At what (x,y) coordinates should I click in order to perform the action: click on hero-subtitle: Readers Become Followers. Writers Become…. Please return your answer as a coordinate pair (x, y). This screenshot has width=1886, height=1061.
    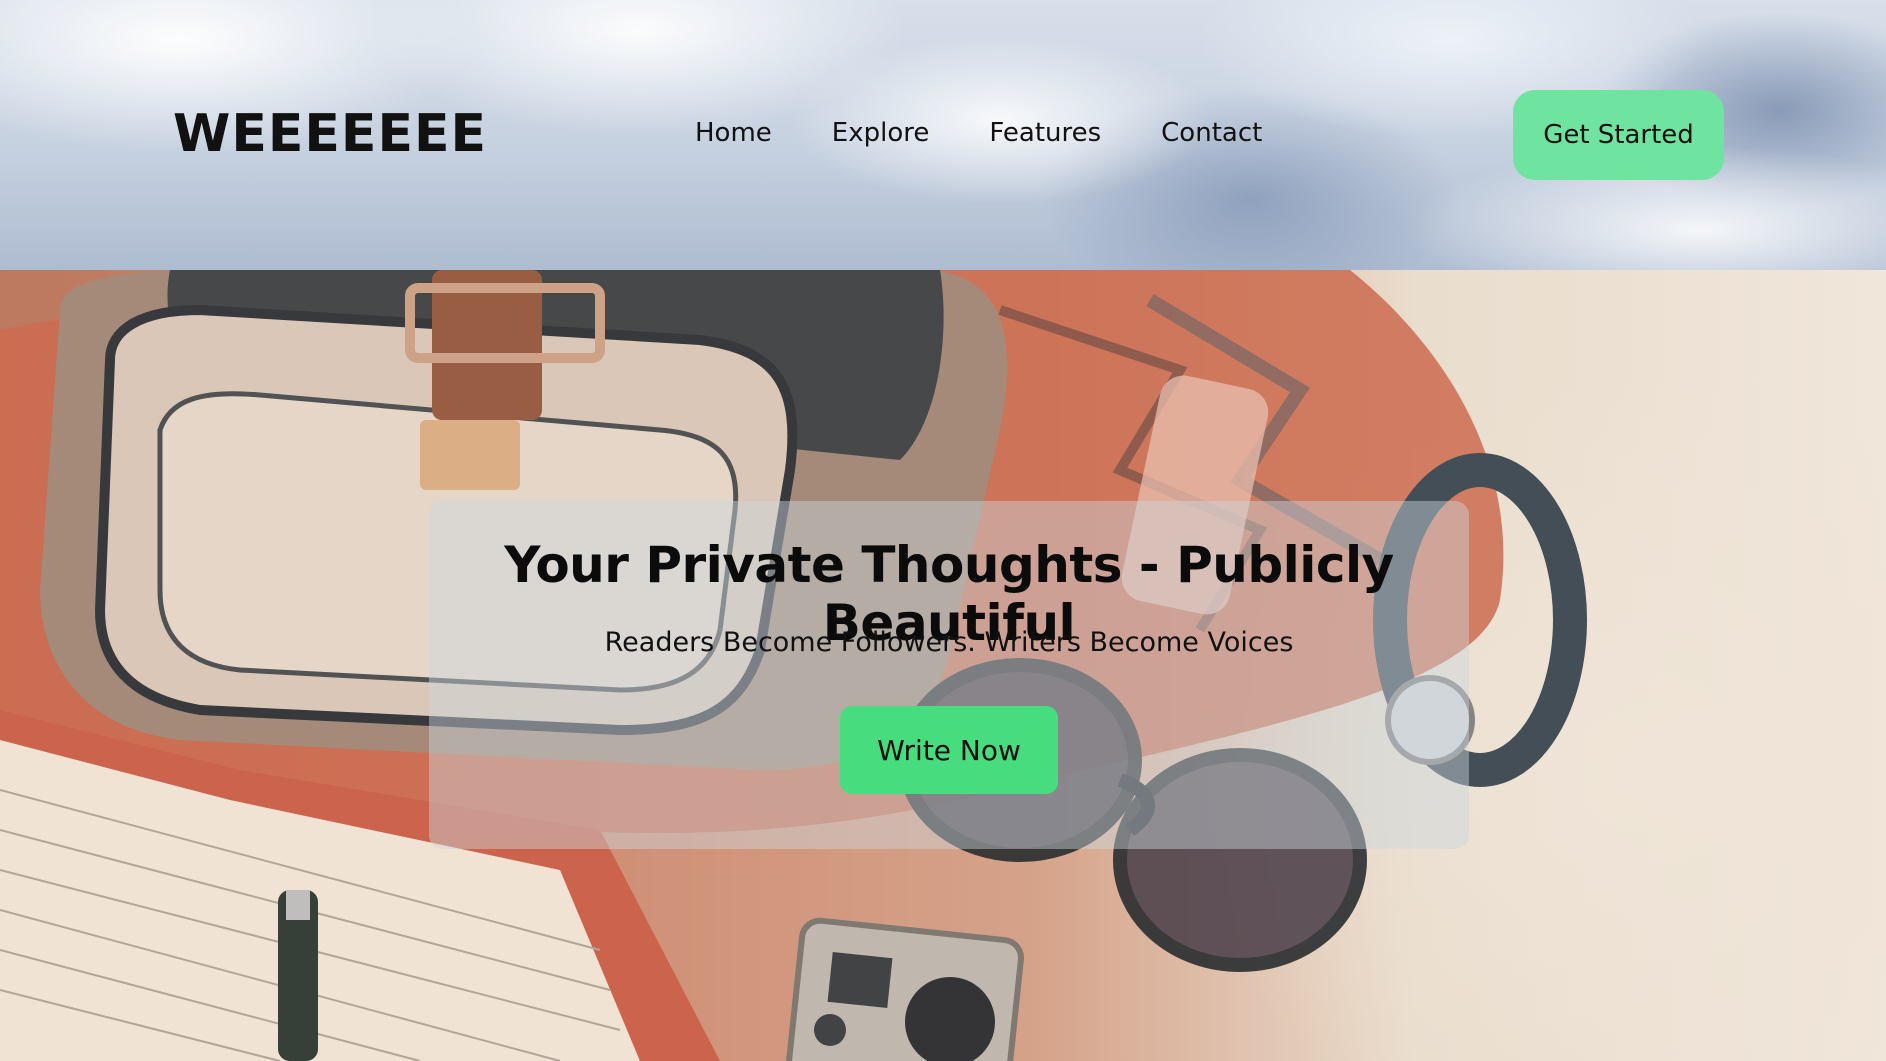
    Looking at the image, I should click on (949, 642).